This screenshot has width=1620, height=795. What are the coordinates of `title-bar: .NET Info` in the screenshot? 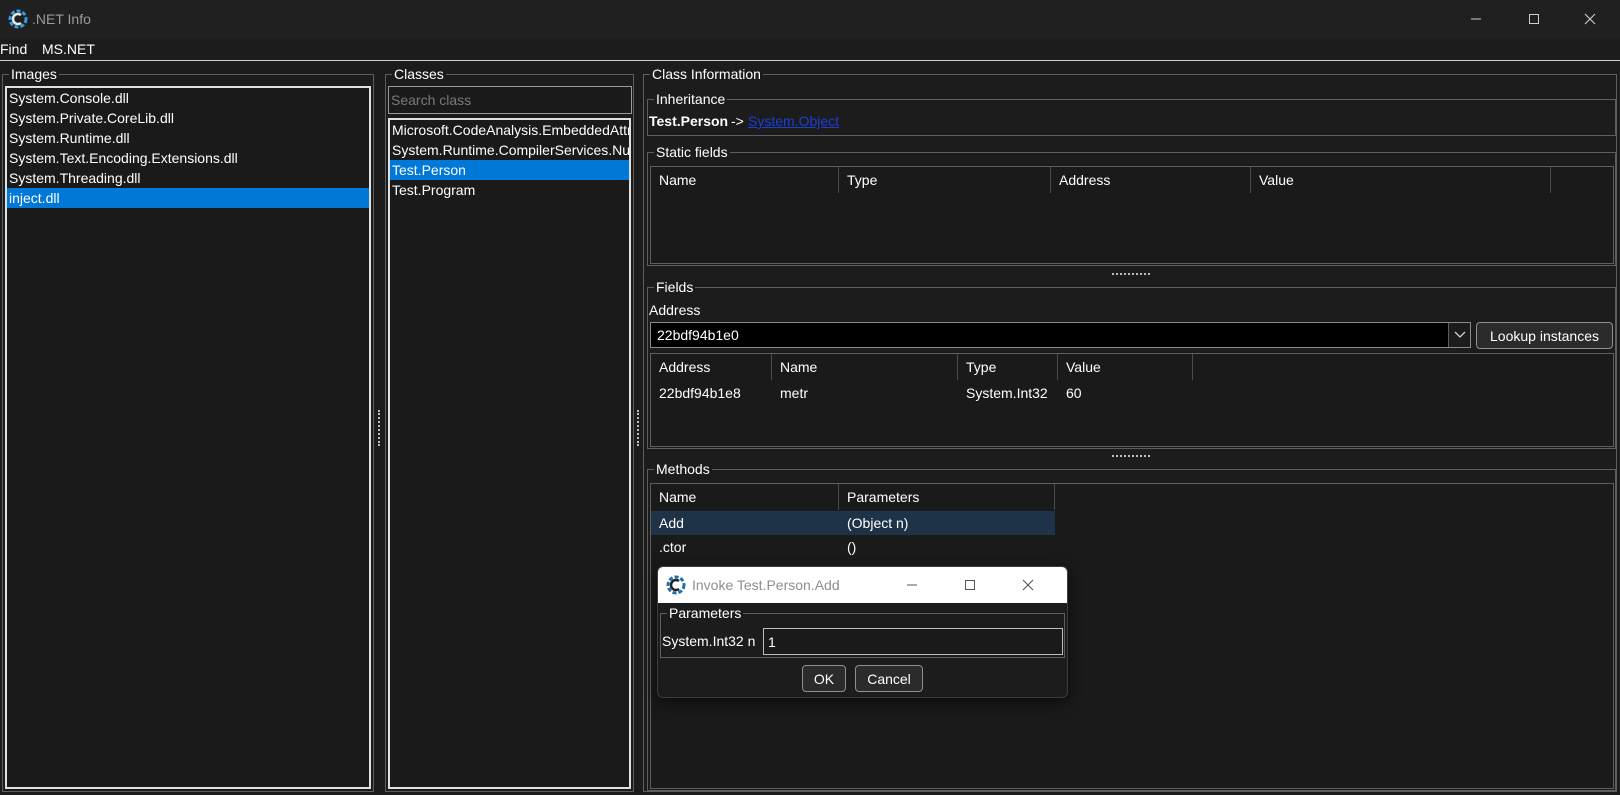 It's located at (810, 19).